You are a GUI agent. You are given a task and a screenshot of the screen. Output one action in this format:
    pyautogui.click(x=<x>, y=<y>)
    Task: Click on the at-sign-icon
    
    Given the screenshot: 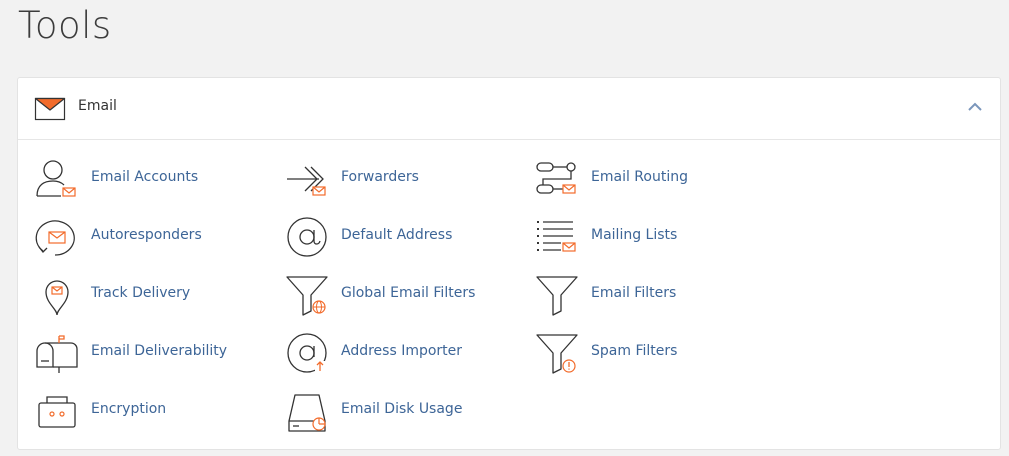 What is the action you would take?
    pyautogui.click(x=307, y=237)
    